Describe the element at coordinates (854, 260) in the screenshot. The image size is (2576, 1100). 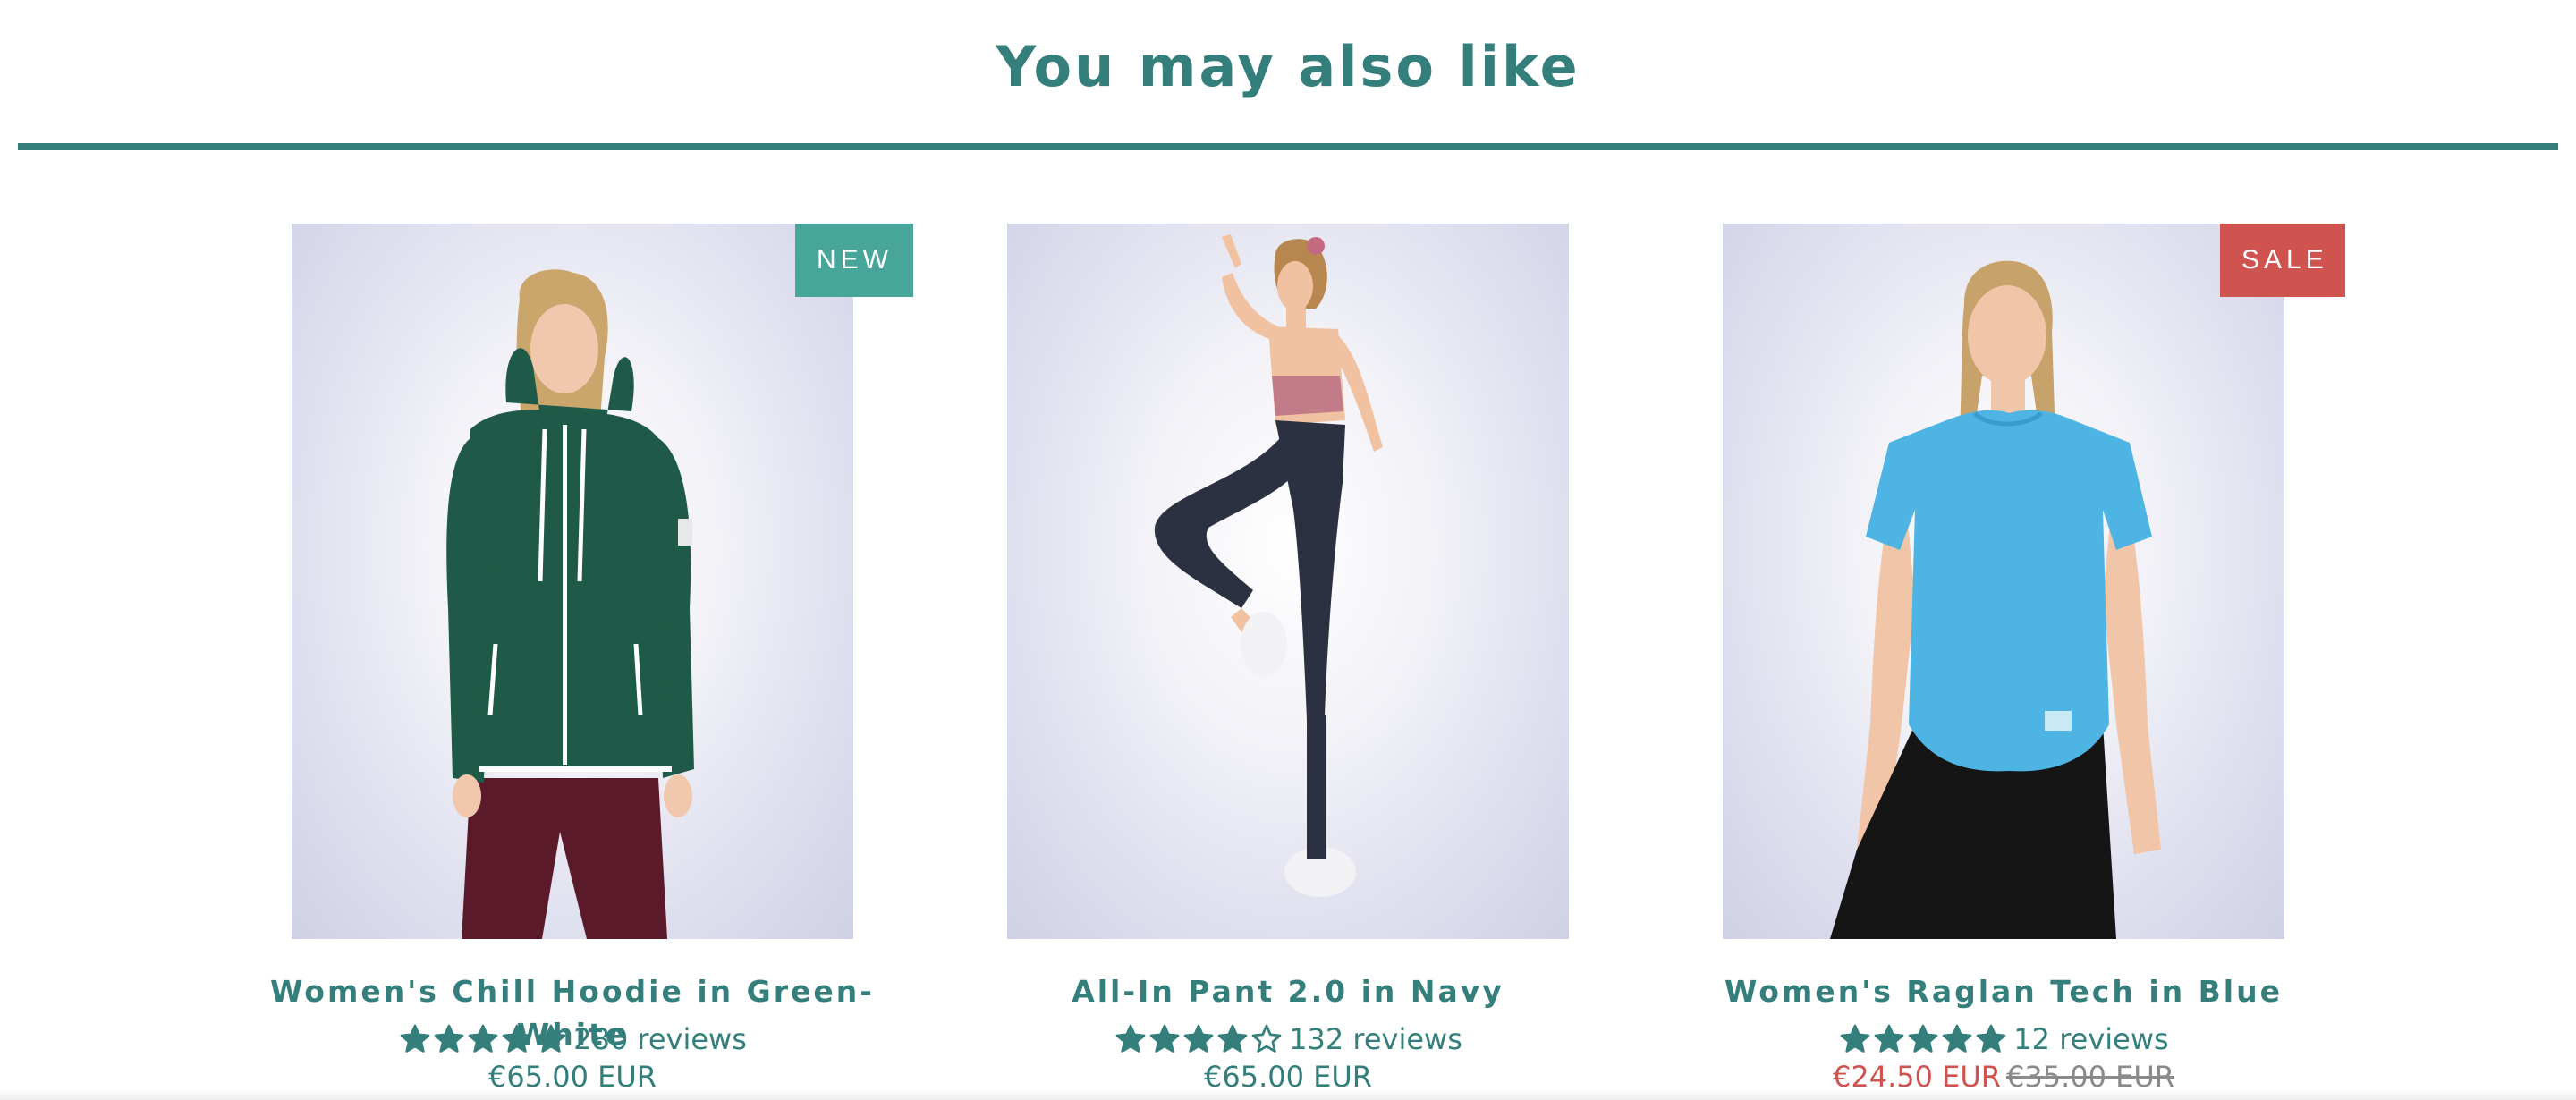
I see `new-badge: NEW` at that location.